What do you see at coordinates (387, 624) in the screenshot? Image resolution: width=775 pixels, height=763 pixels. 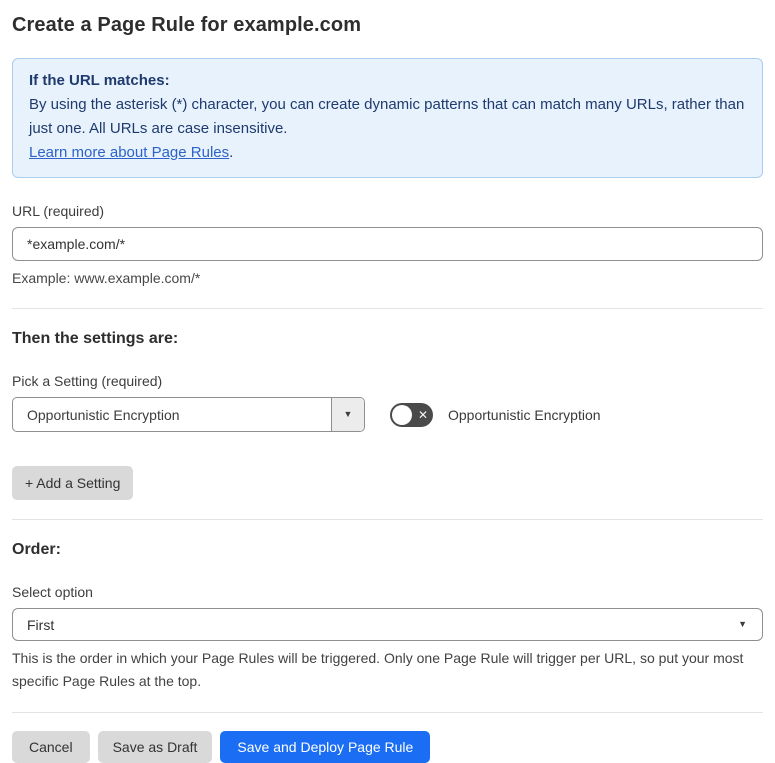 I see `order-select: First ▼` at bounding box center [387, 624].